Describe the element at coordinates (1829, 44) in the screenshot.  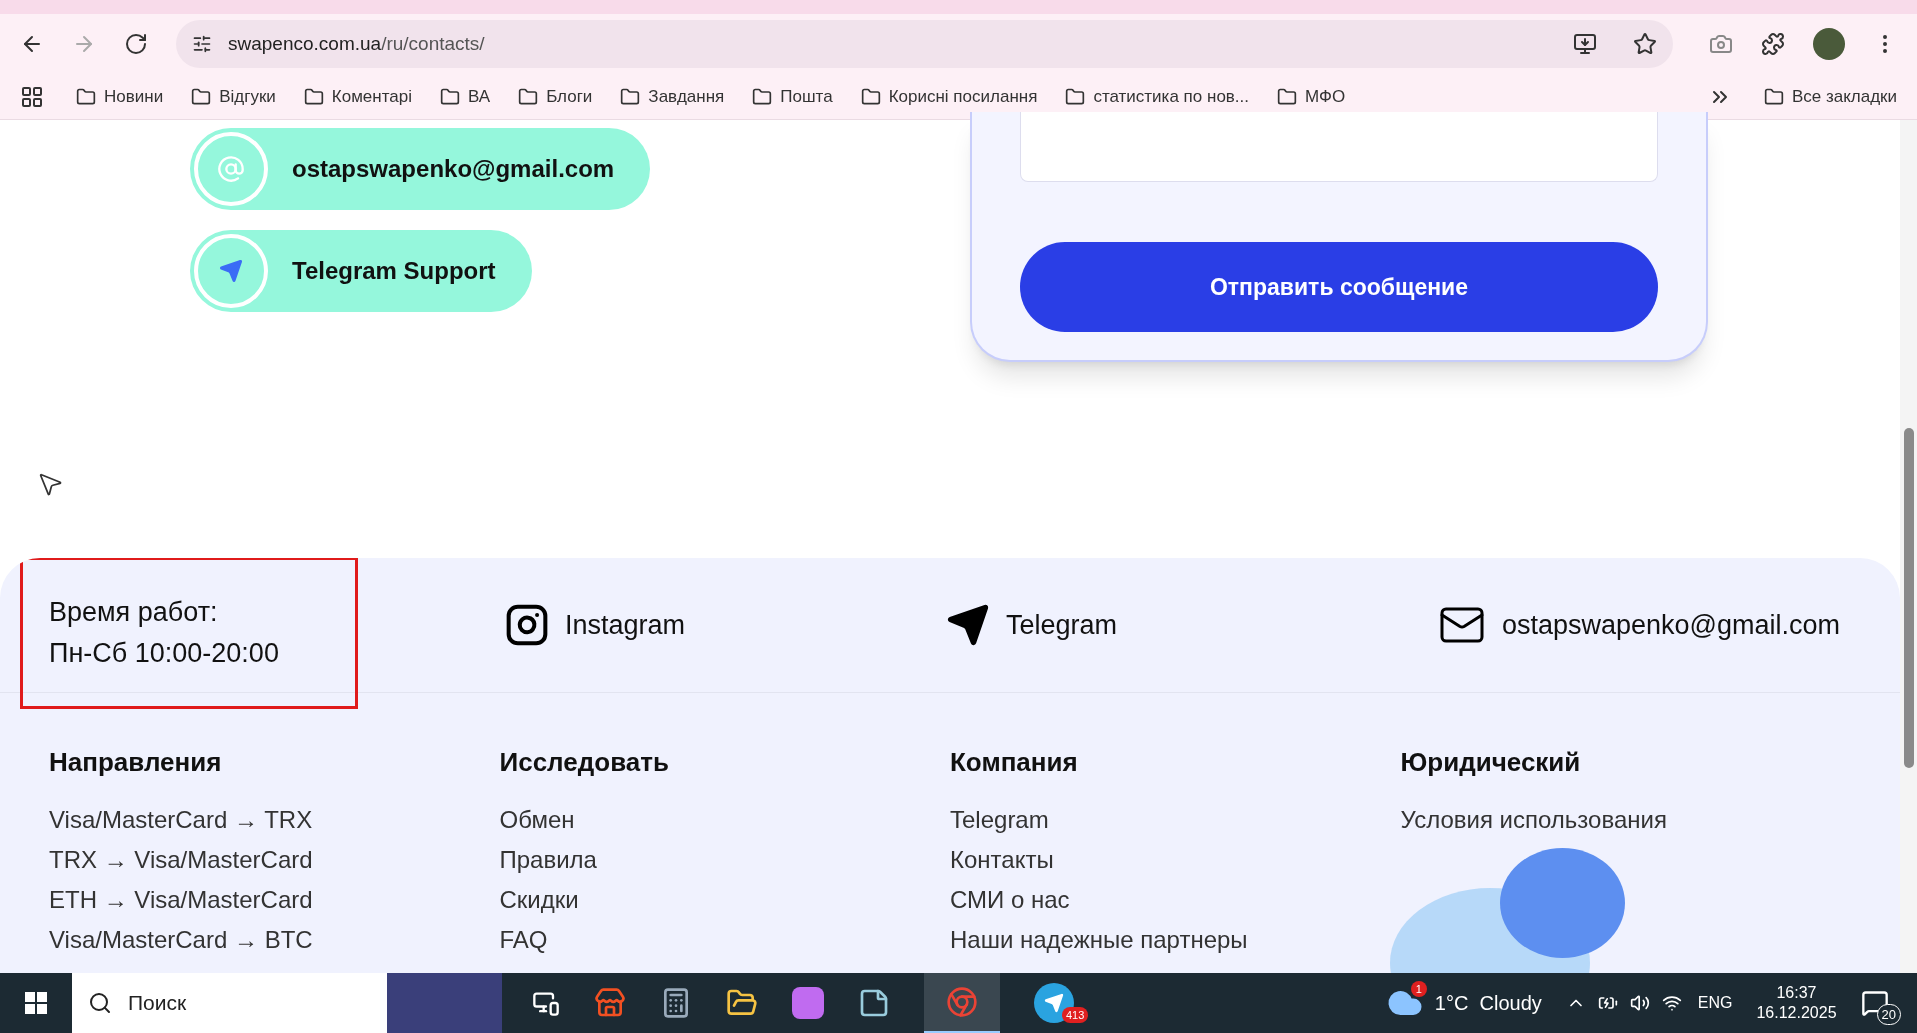
I see `profile-avatar` at that location.